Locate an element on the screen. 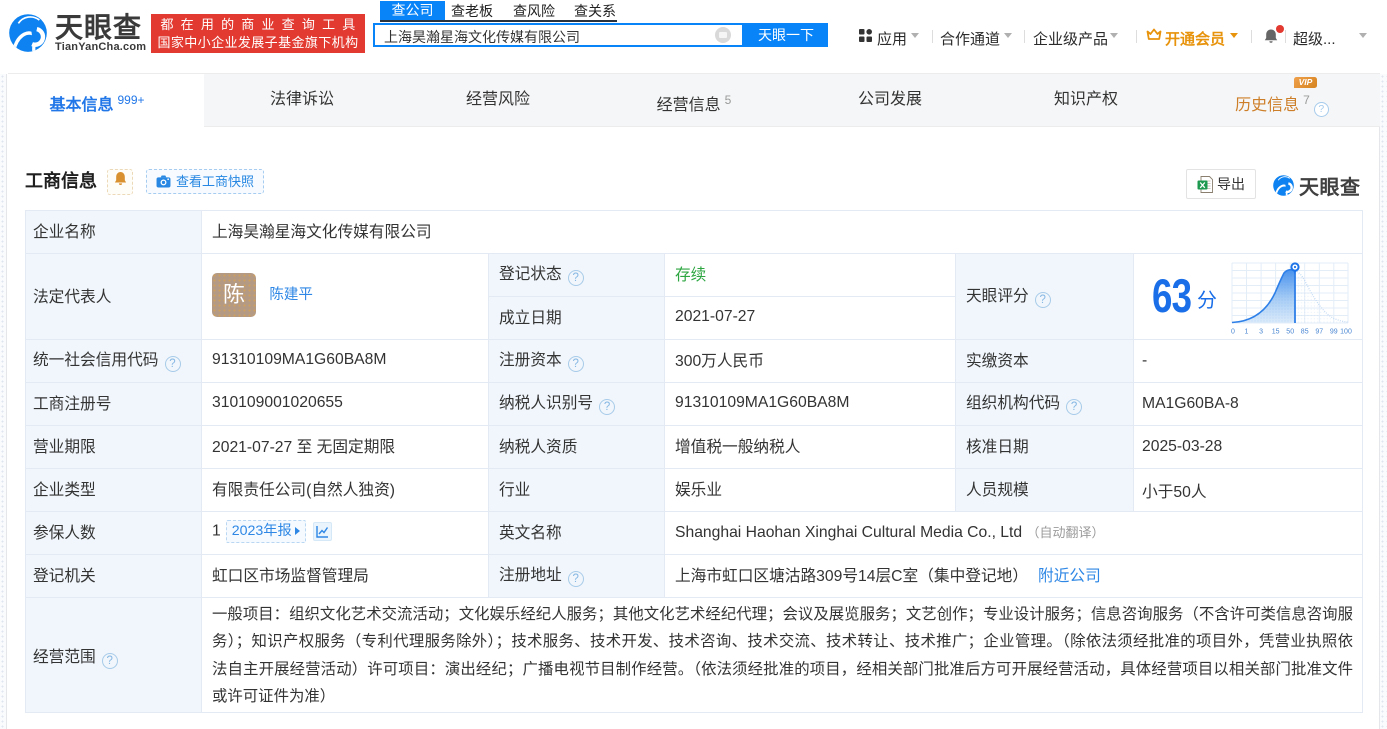 The width and height of the screenshot is (1387, 729). svg-text: 50 is located at coordinates (1290, 331).